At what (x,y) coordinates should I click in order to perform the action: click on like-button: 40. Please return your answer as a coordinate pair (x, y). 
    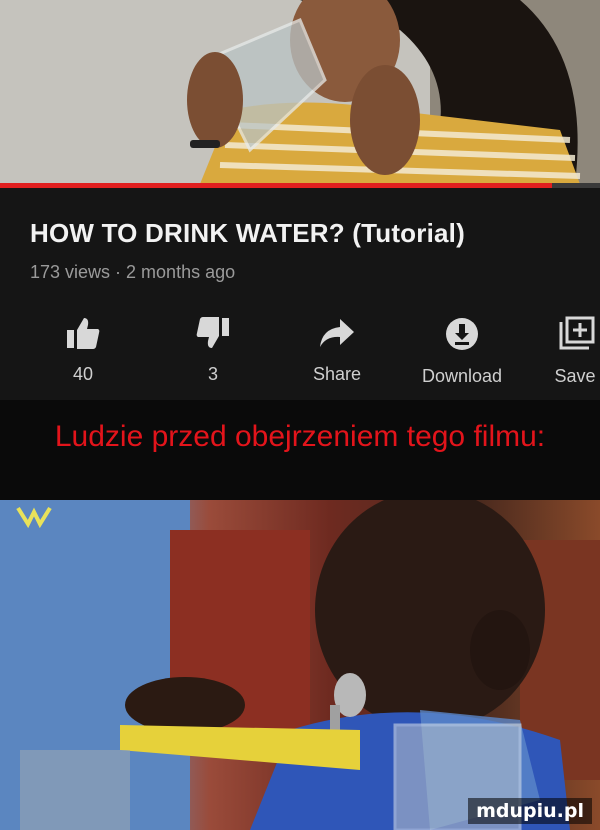
    Looking at the image, I should click on (83, 350).